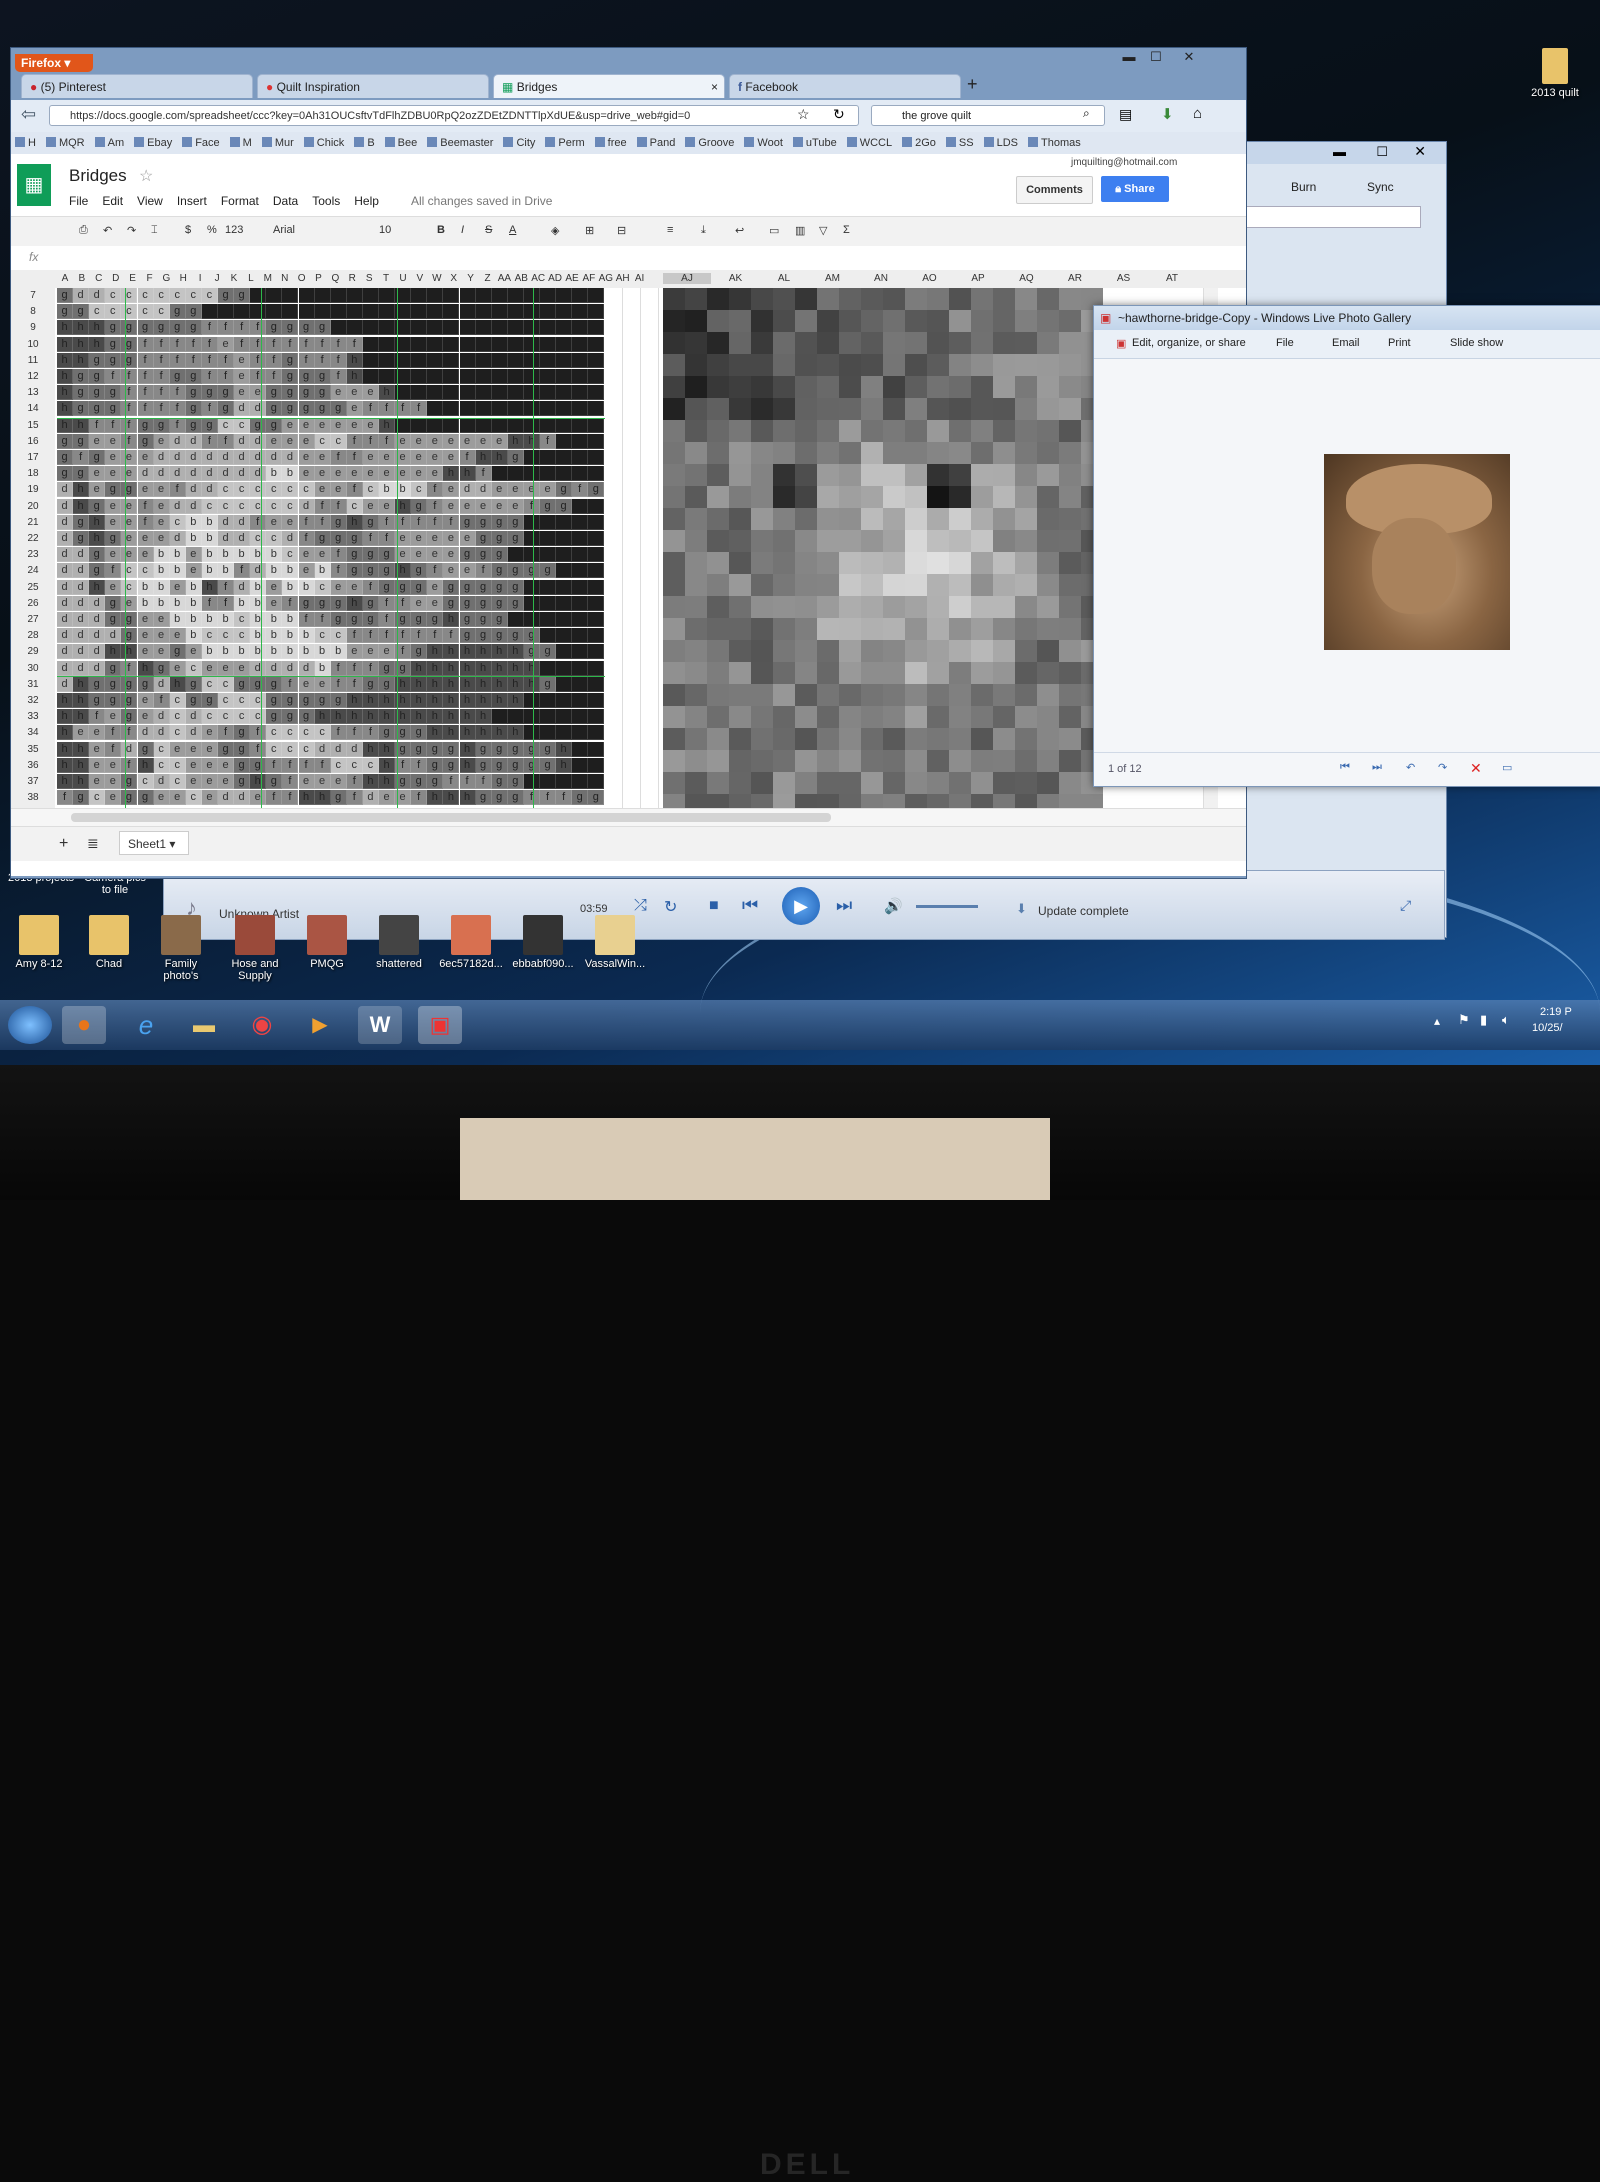 Image resolution: width=1600 pixels, height=2182 pixels. Describe the element at coordinates (107, 230) in the screenshot. I see `undo-icon: ↶` at that location.